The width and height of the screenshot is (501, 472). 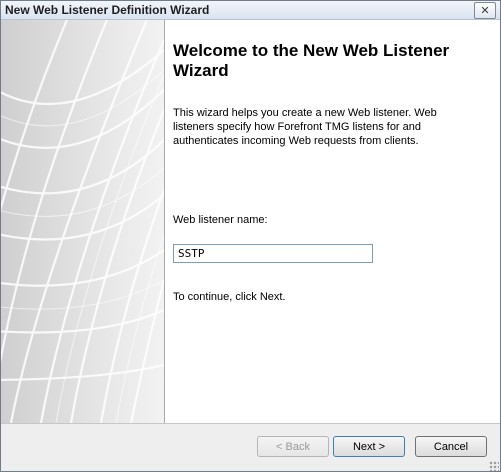 What do you see at coordinates (293, 446) in the screenshot?
I see `back-button: < Back` at bounding box center [293, 446].